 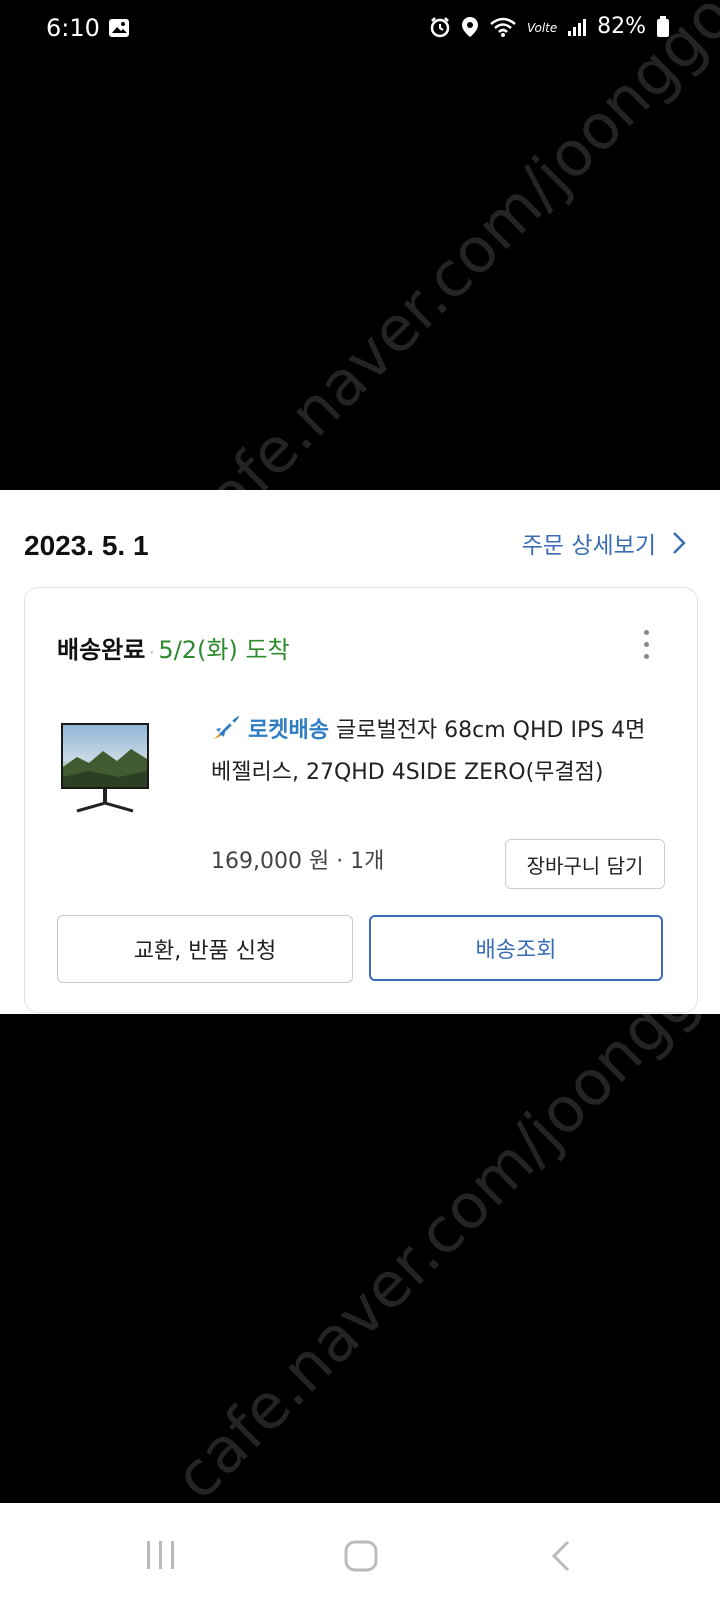 What do you see at coordinates (646, 646) in the screenshot?
I see `more-options-icon` at bounding box center [646, 646].